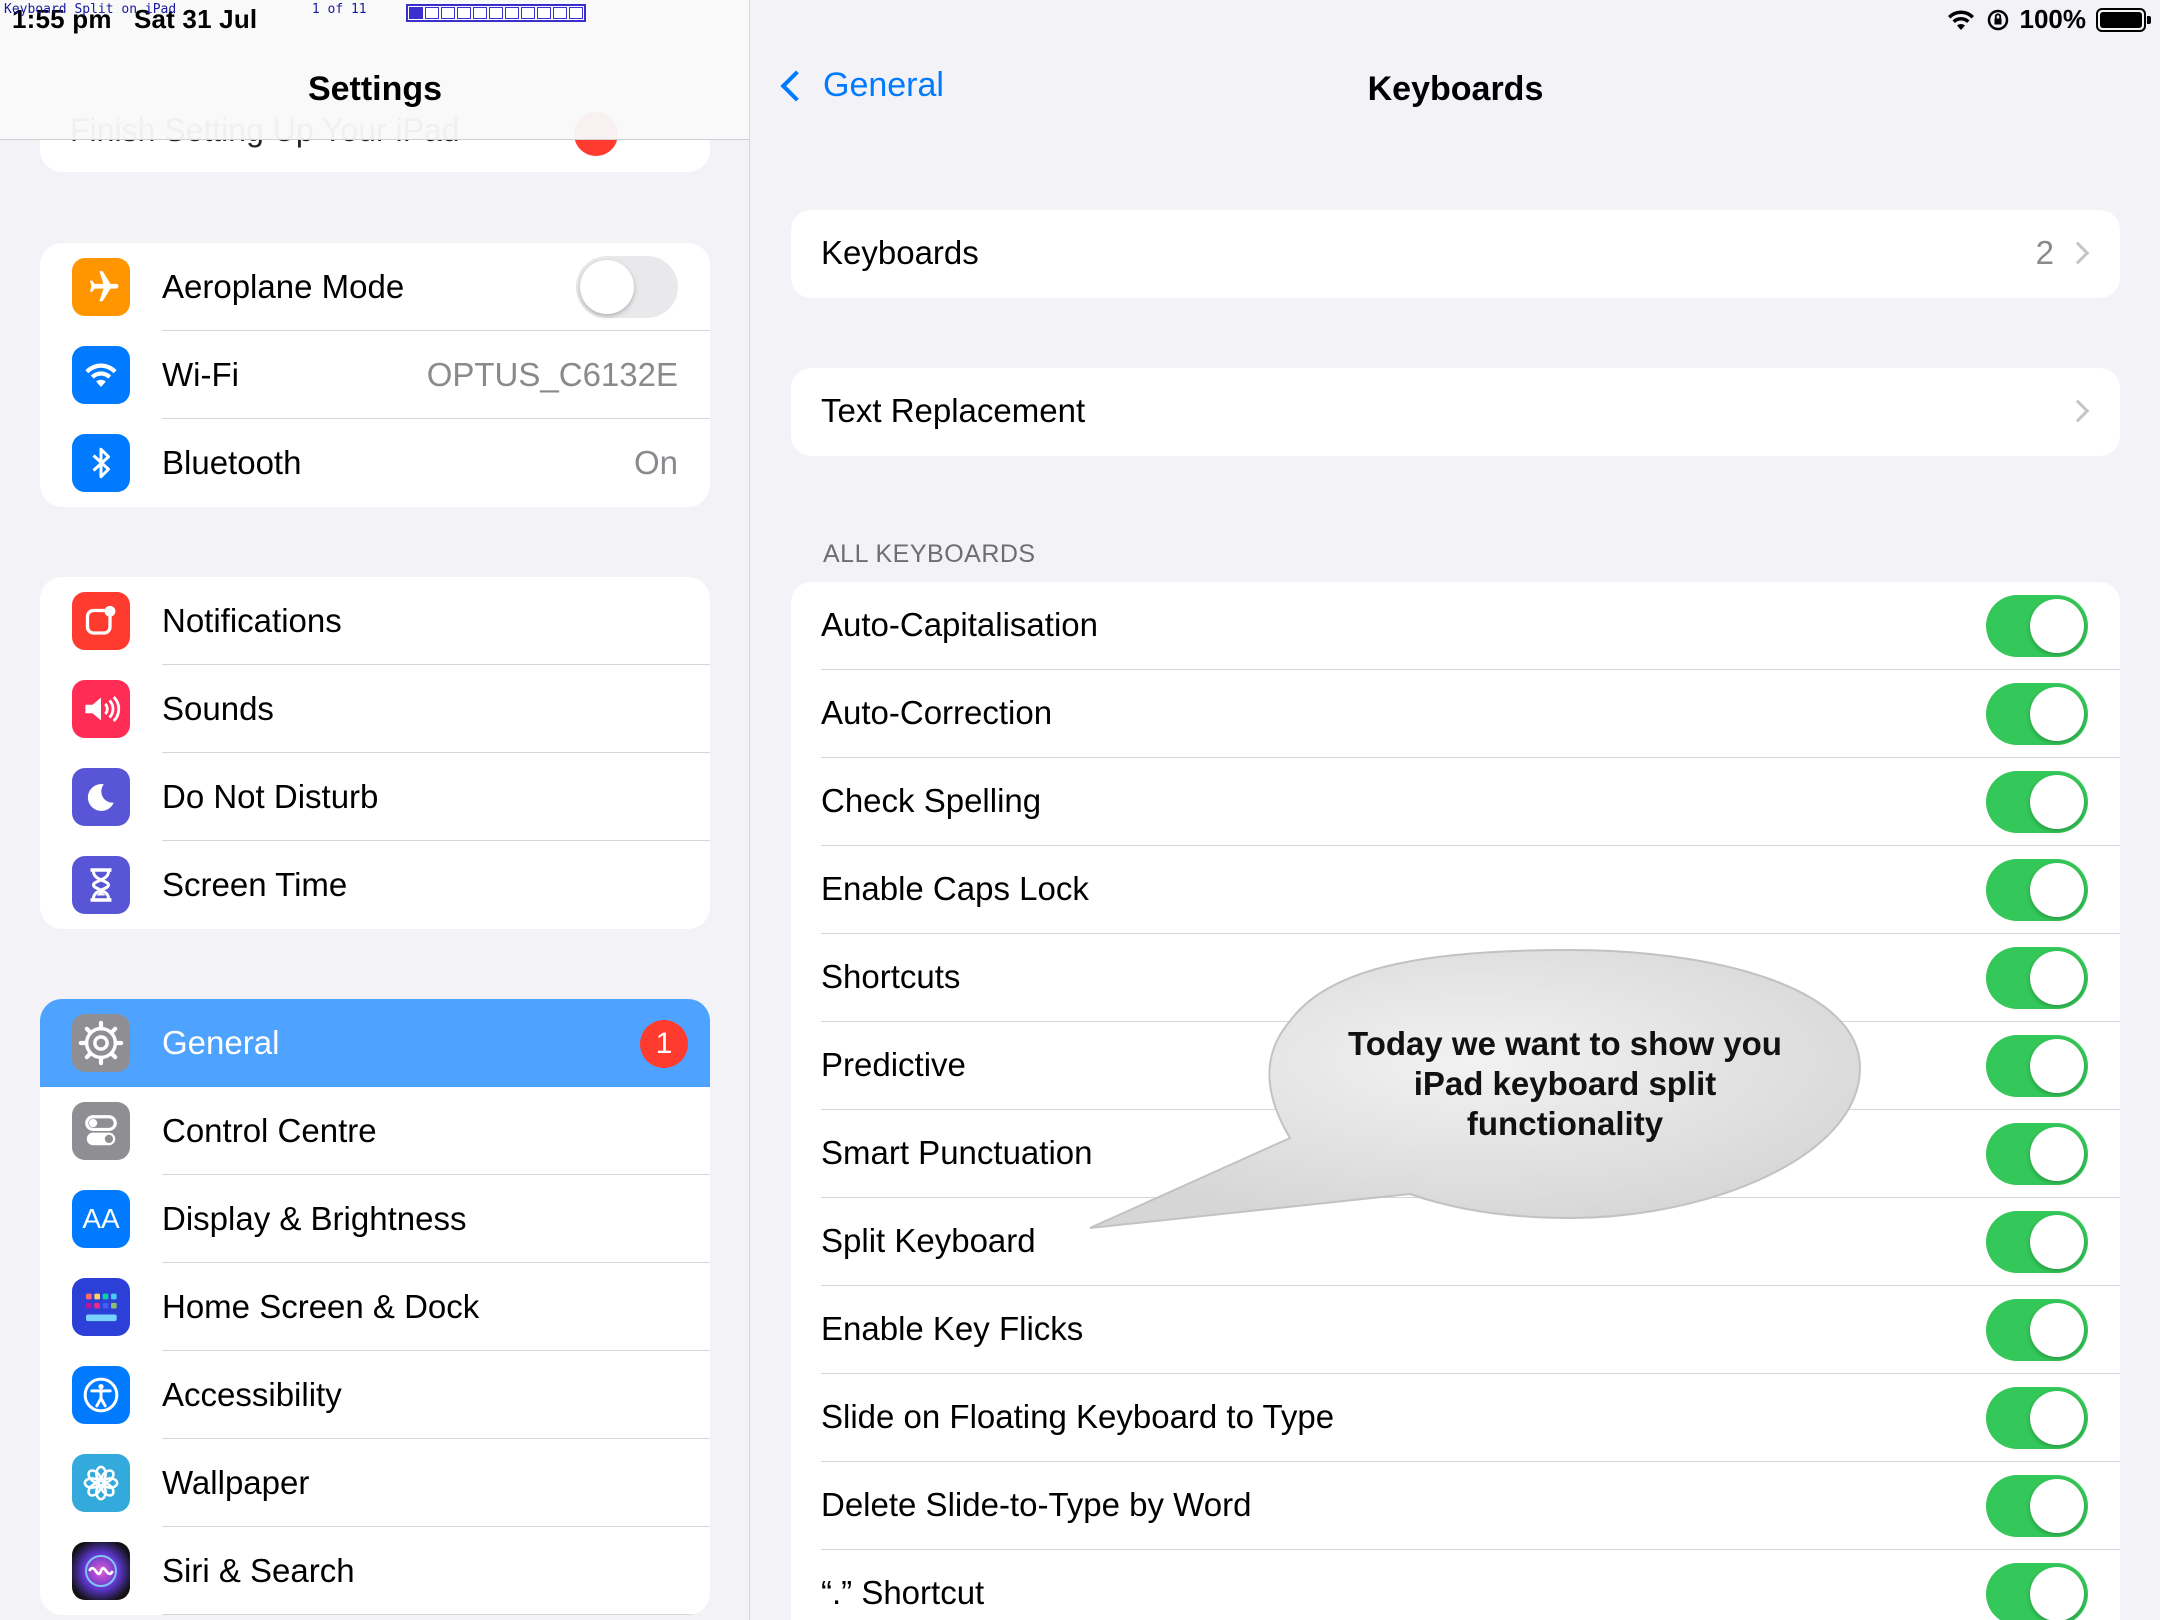 This screenshot has width=2160, height=1620. Describe the element at coordinates (375, 1043) in the screenshot. I see `sidebar-item-general: General 1` at that location.